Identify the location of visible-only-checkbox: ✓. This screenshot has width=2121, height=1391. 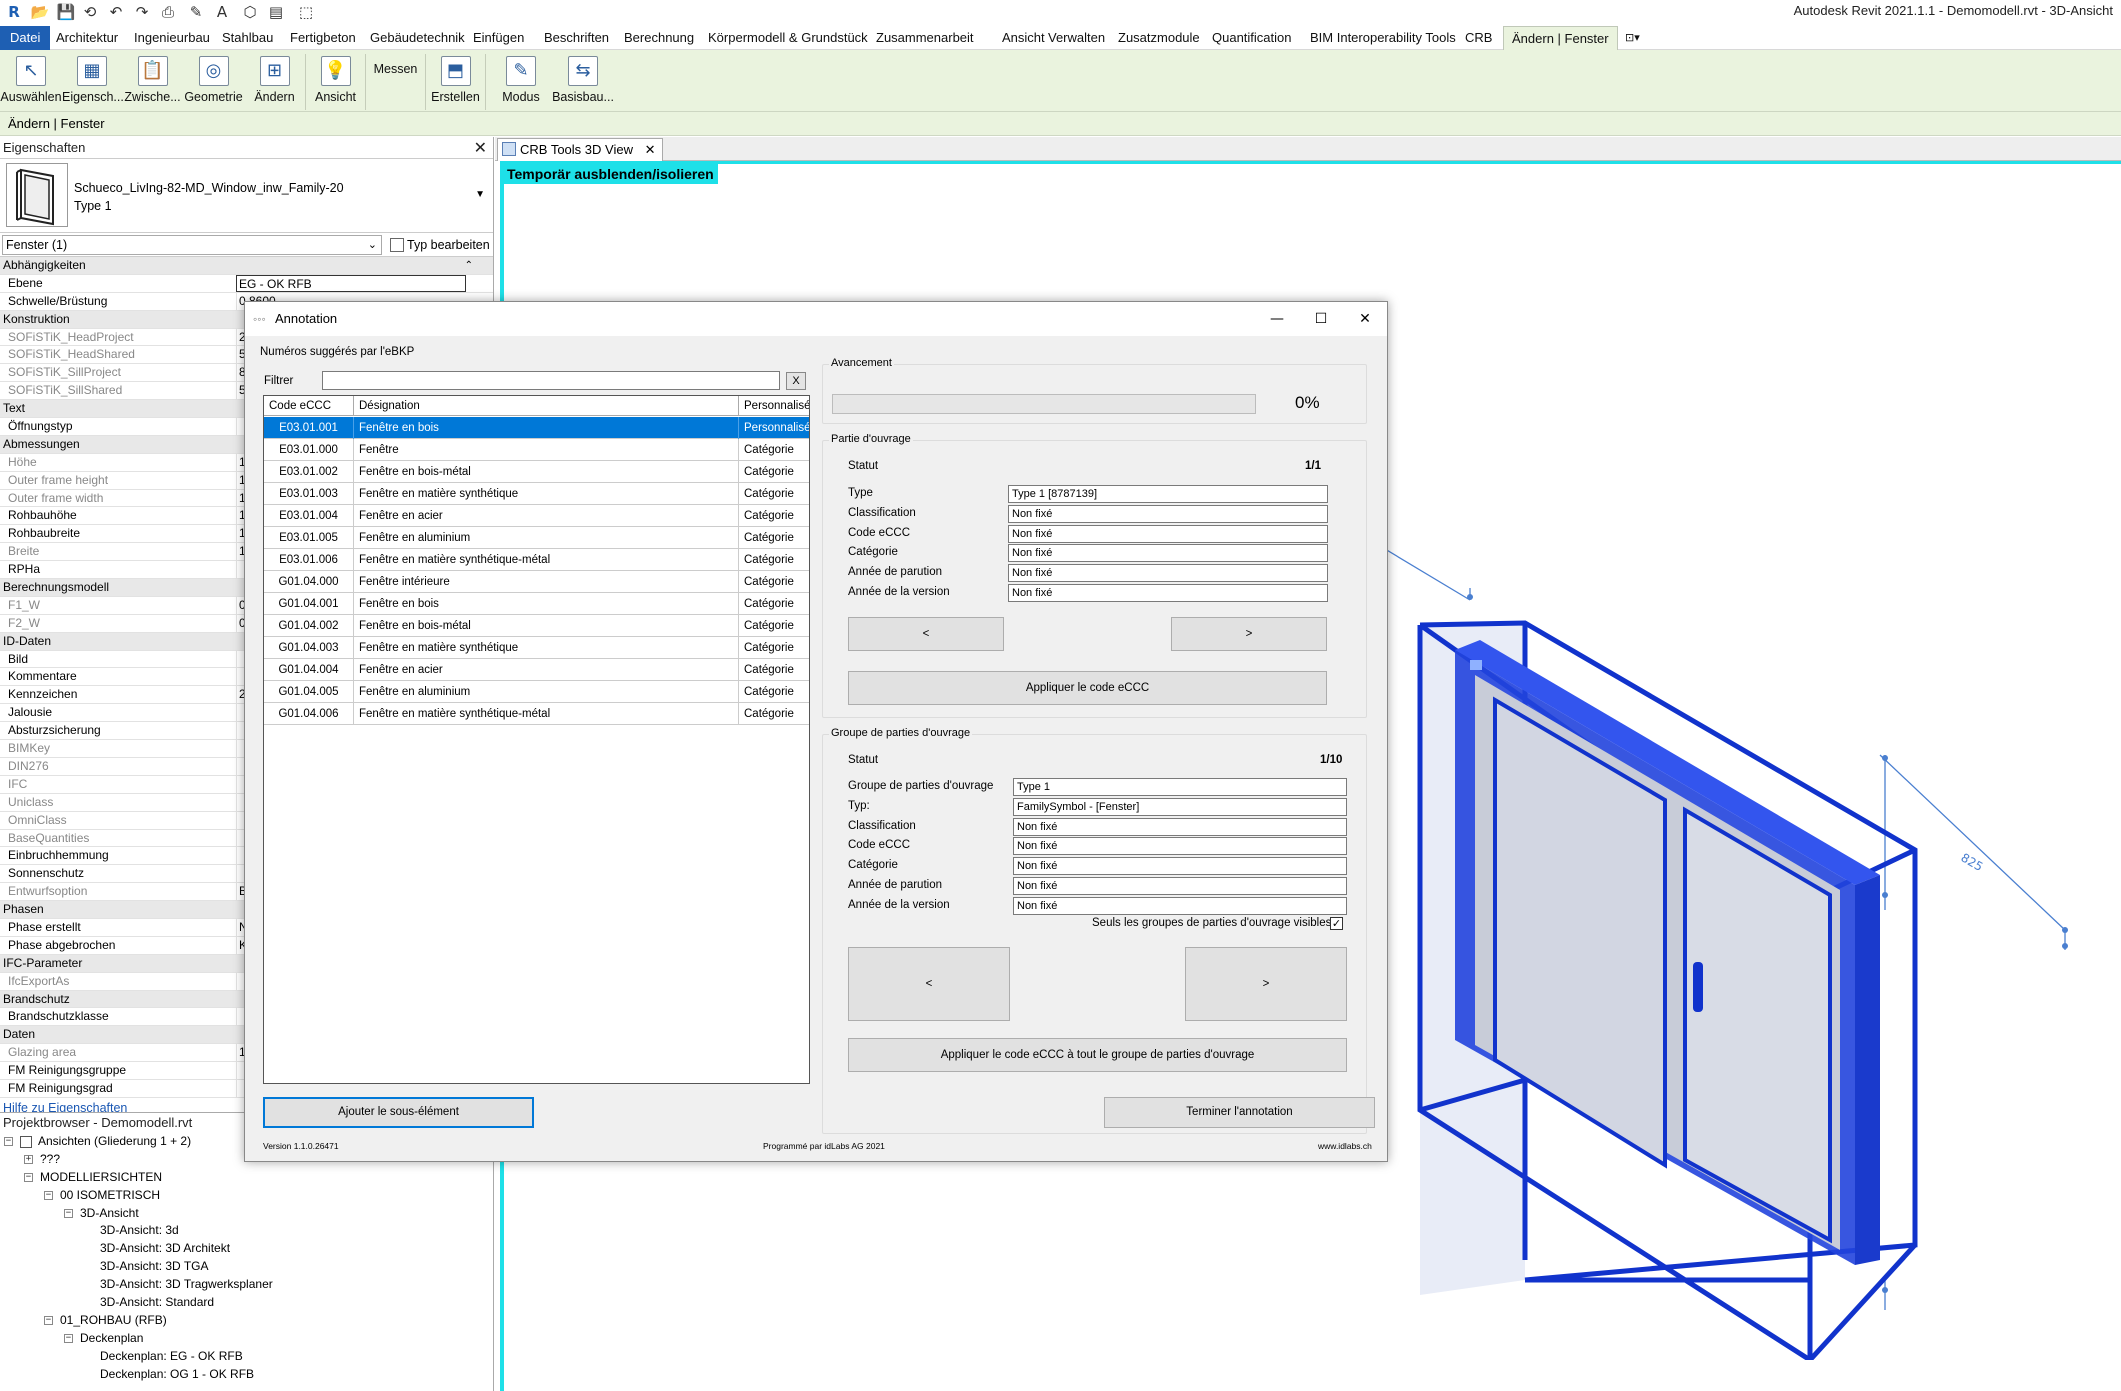
(1336, 923).